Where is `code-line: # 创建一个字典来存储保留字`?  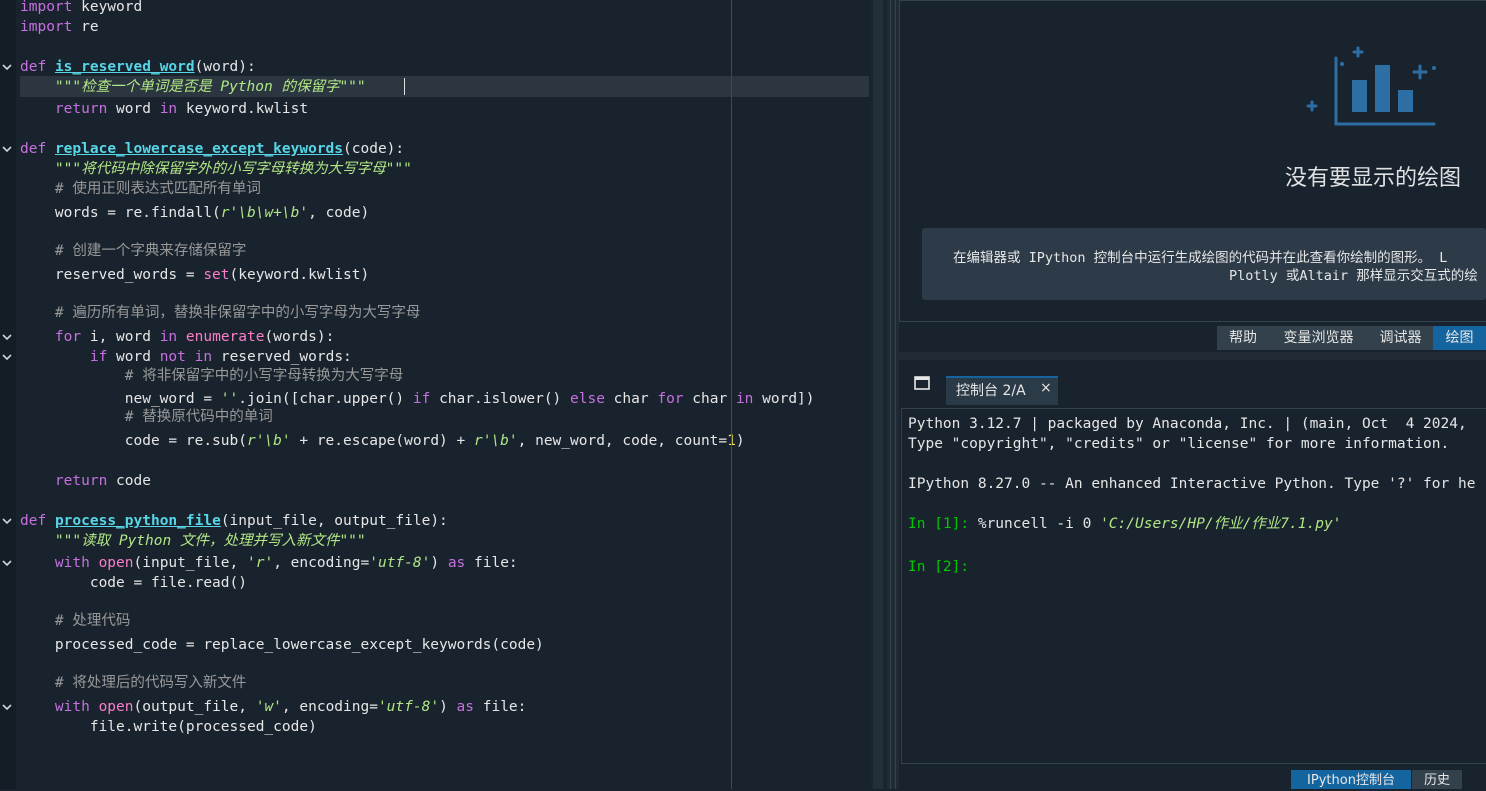
code-line: # 创建一个字典来存储保留字 is located at coordinates (133, 251).